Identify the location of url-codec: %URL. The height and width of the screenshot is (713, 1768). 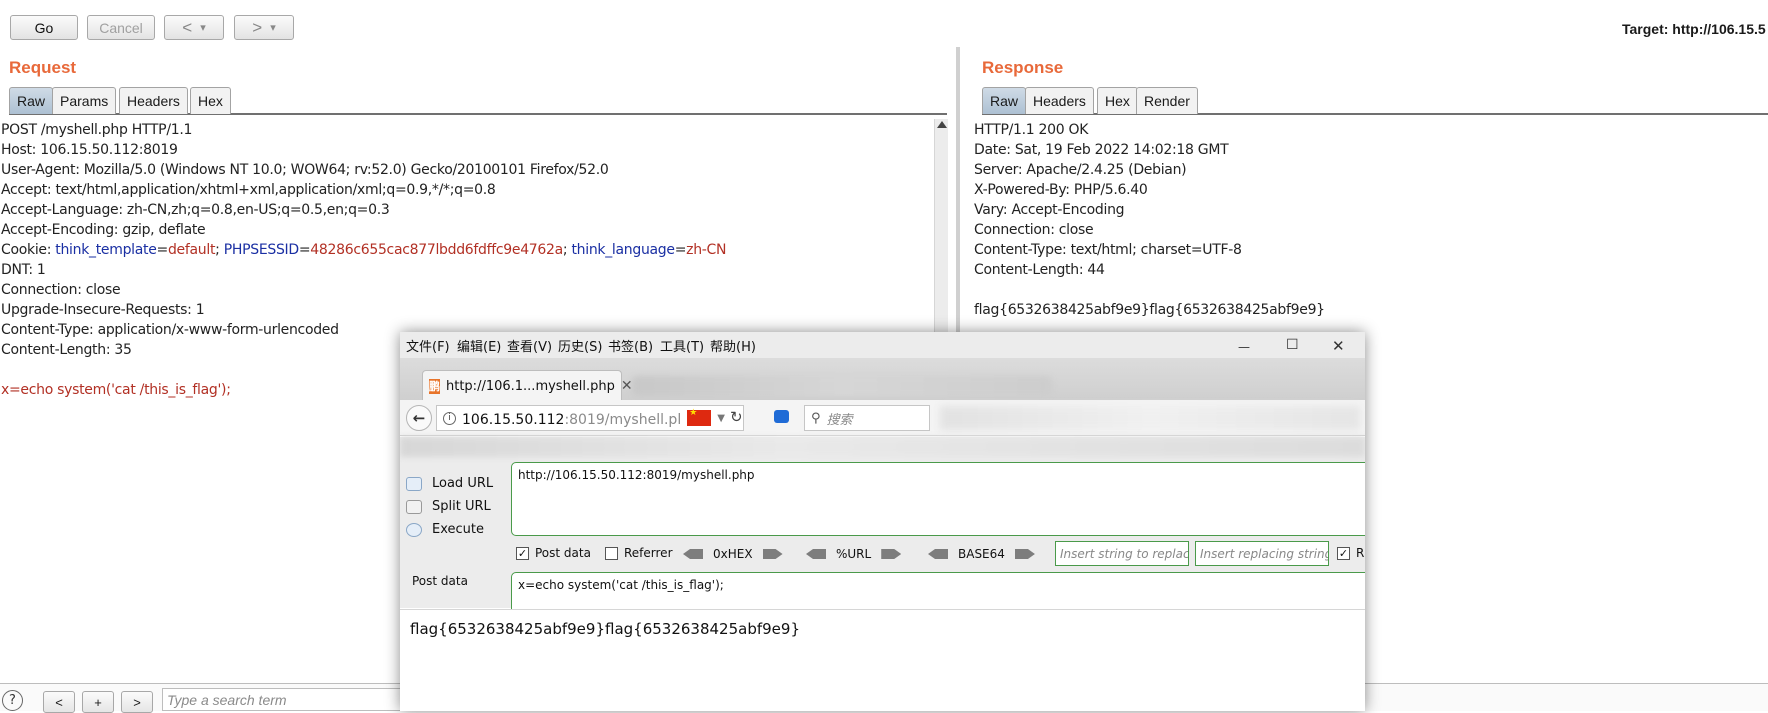
(854, 554).